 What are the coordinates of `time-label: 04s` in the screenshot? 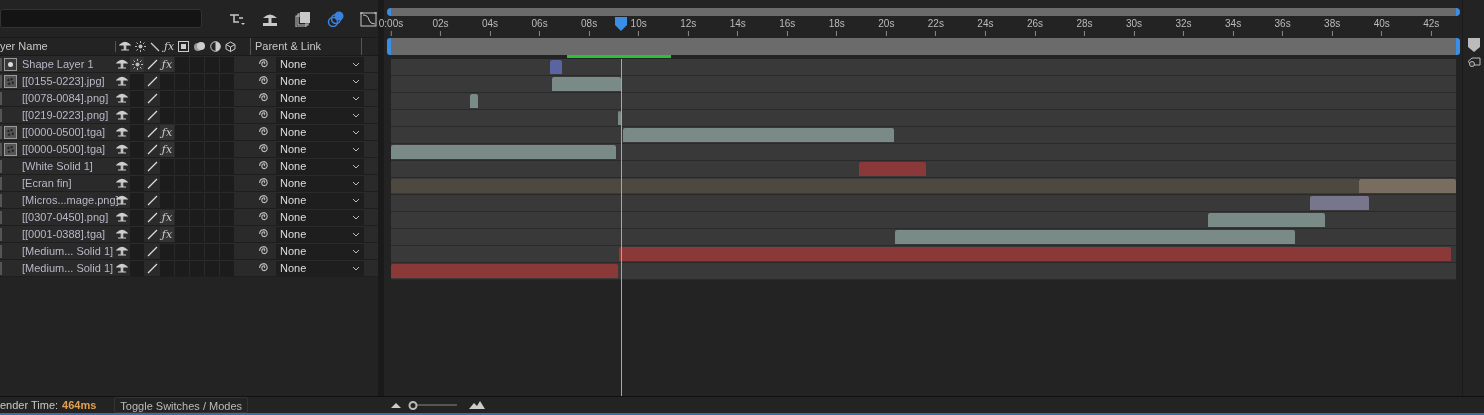 It's located at (490, 24).